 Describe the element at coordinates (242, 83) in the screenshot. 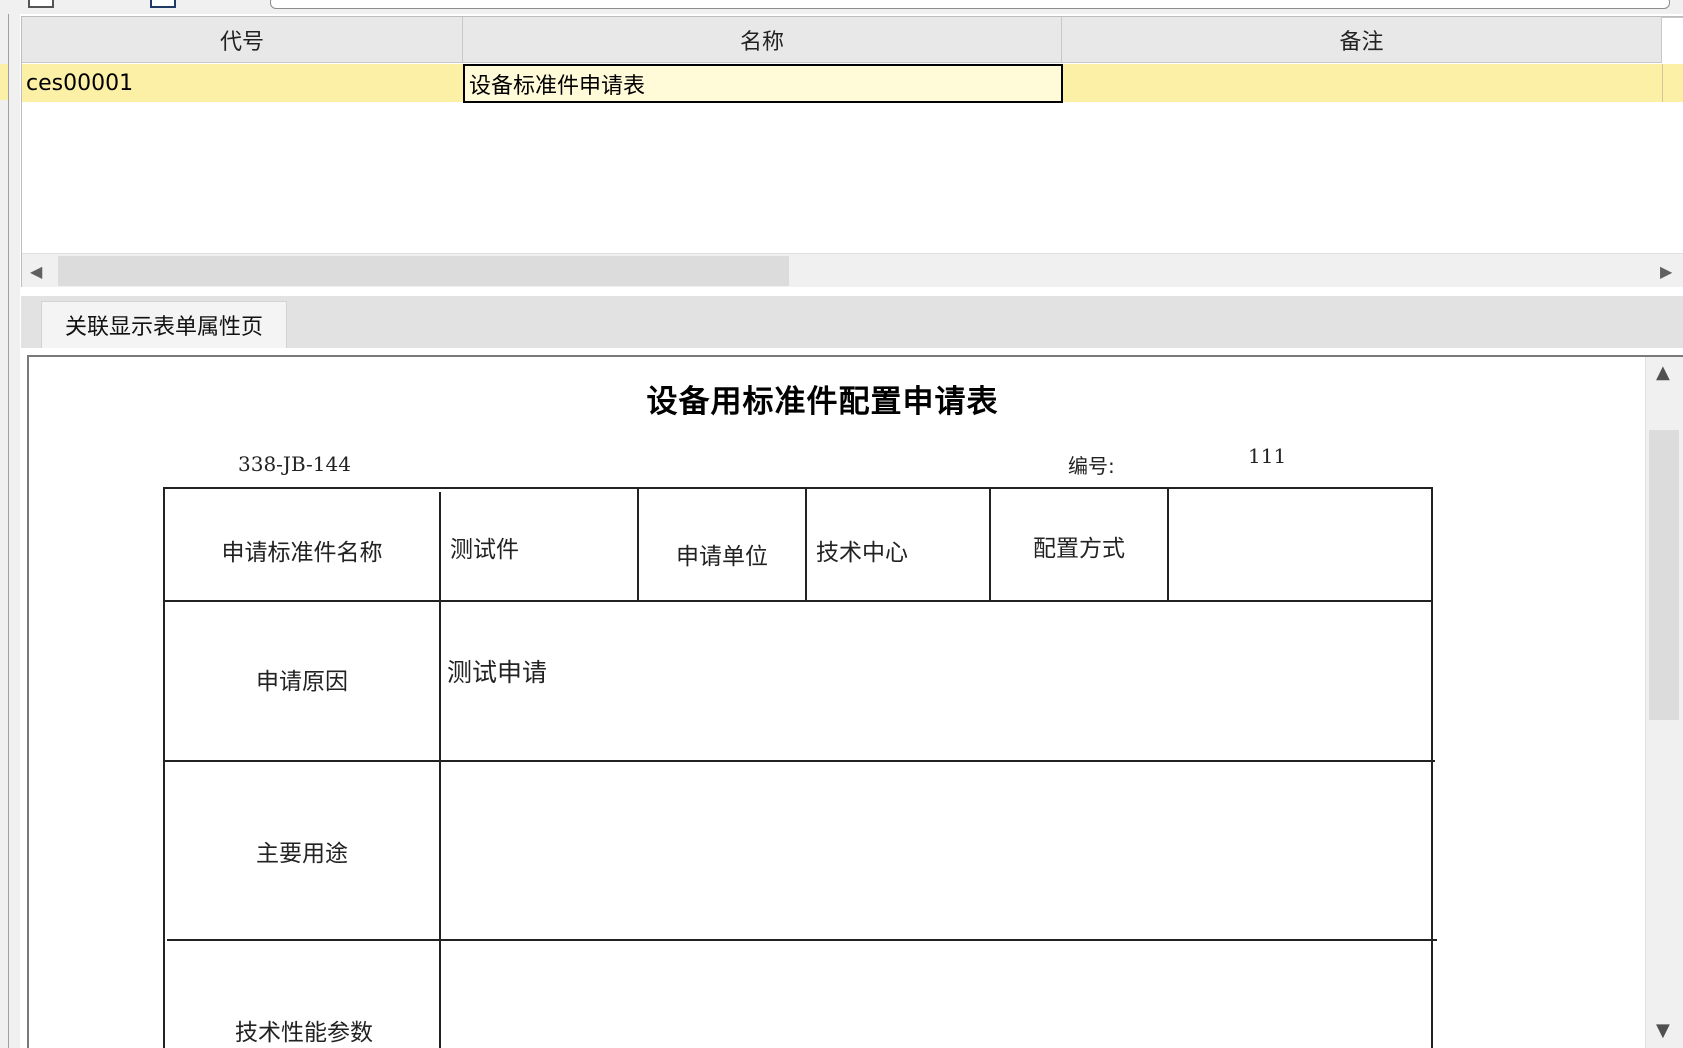

I see `cell-code: ces00001` at that location.